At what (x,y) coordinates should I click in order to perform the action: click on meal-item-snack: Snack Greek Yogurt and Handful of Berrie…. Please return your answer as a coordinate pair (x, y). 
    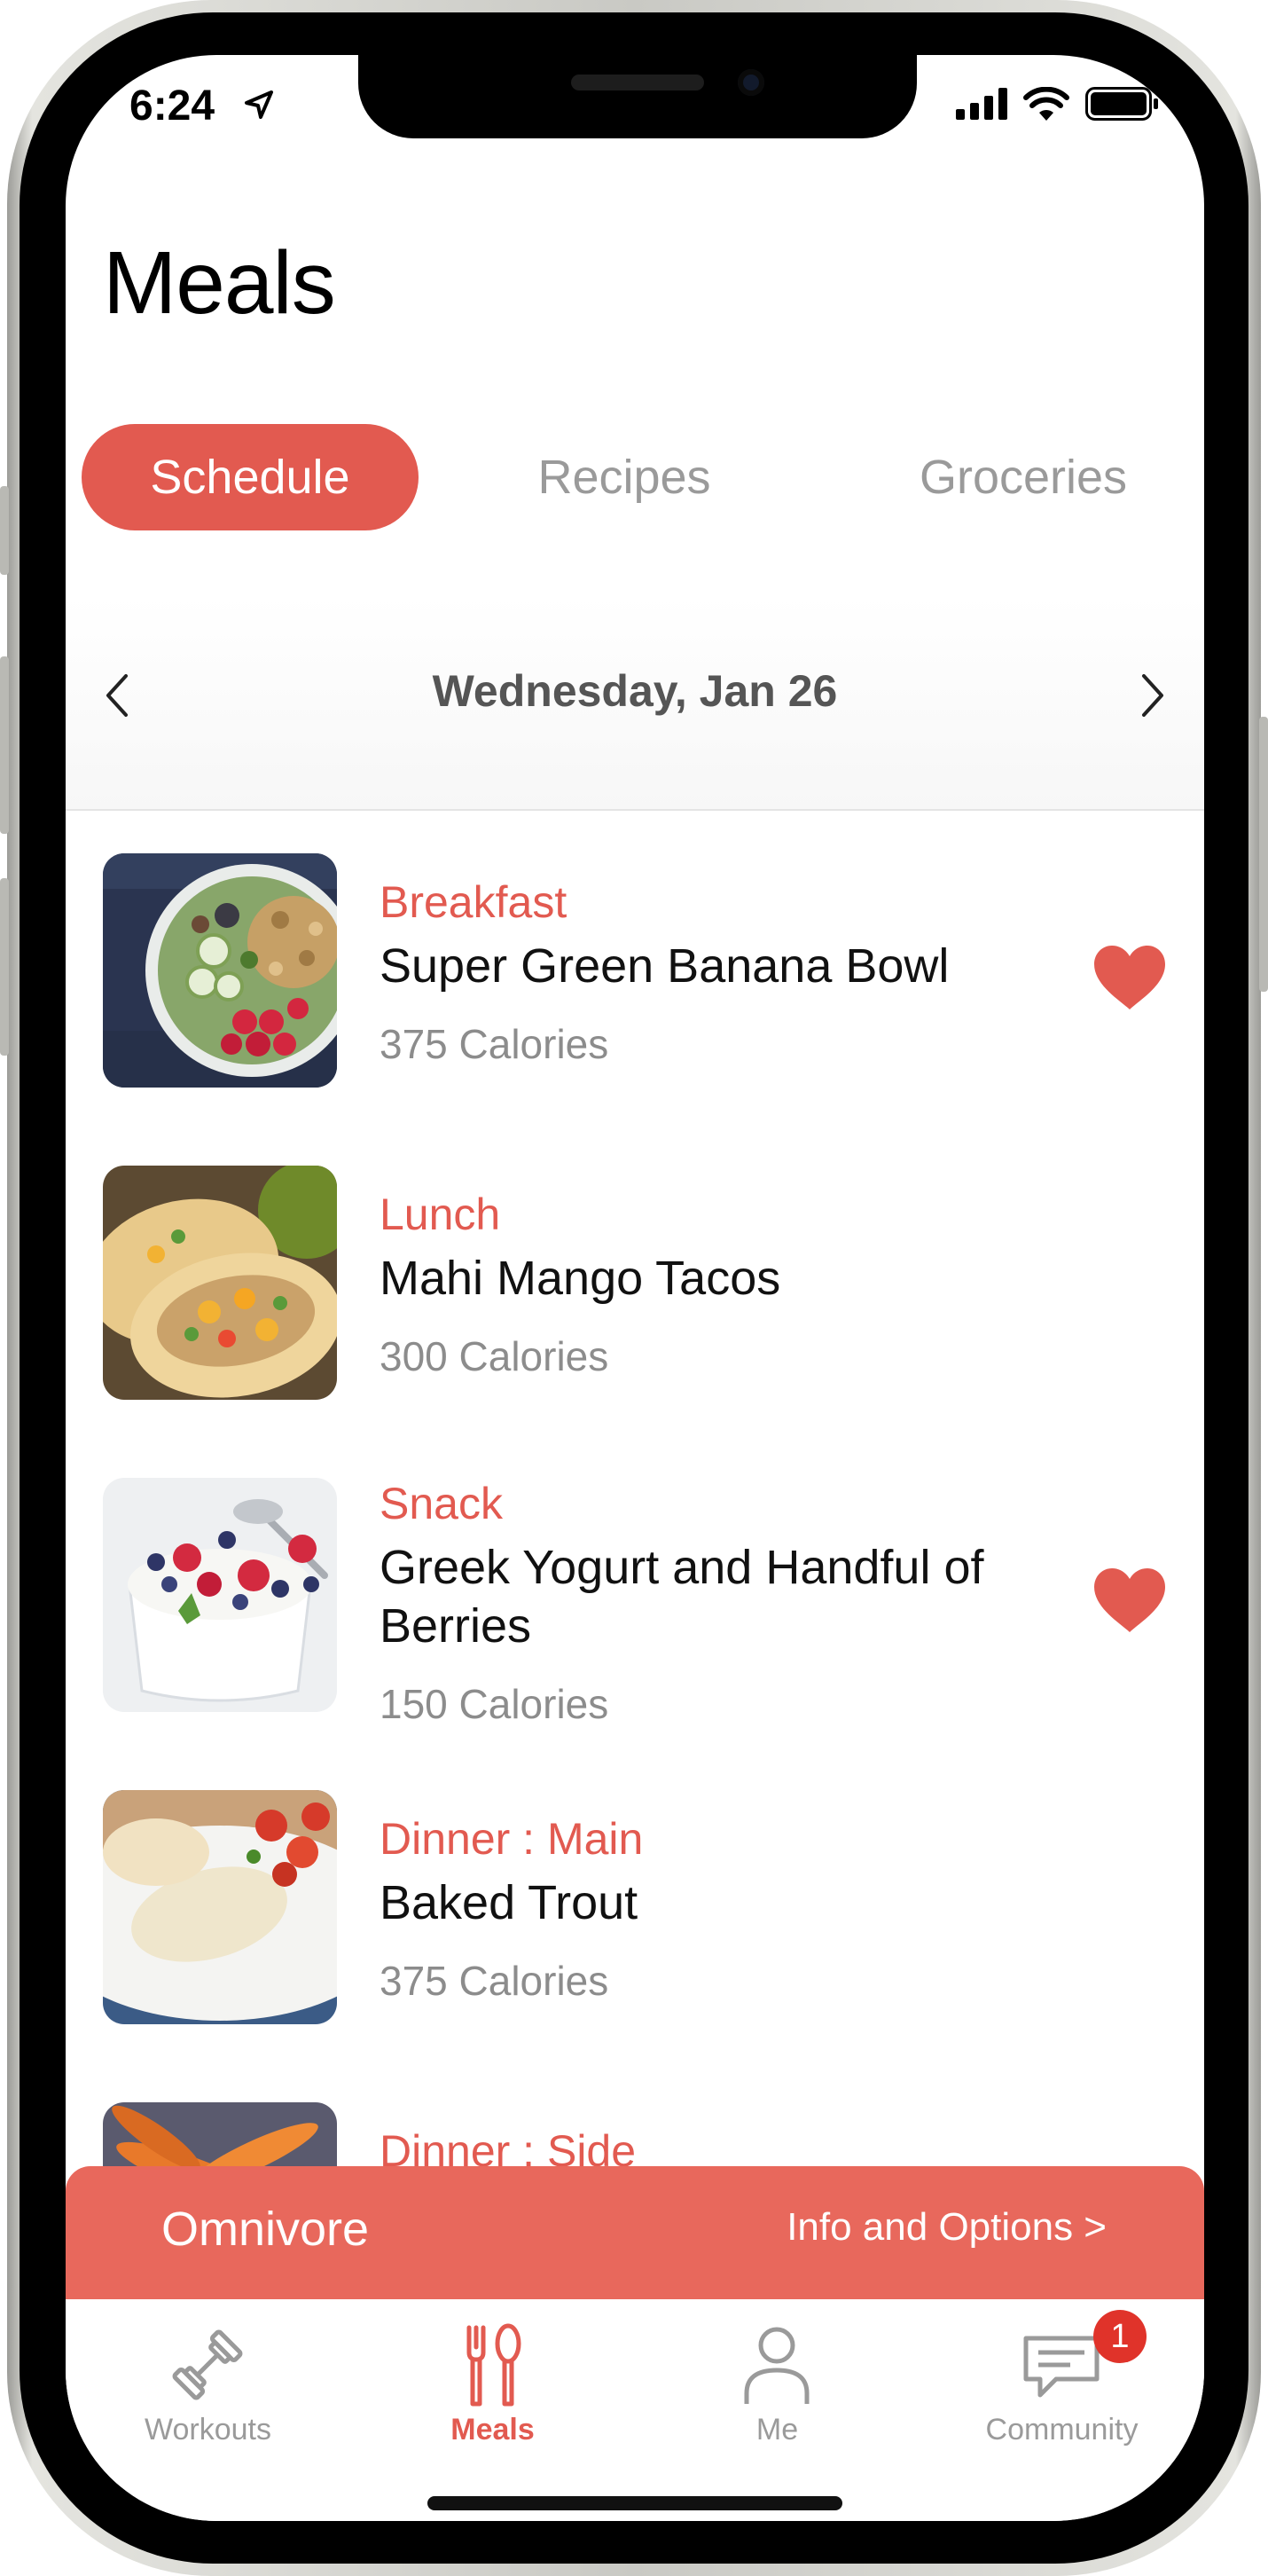
    Looking at the image, I should click on (635, 1611).